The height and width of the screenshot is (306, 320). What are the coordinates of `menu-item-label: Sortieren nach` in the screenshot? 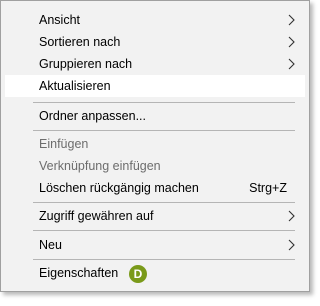 It's located at (80, 42).